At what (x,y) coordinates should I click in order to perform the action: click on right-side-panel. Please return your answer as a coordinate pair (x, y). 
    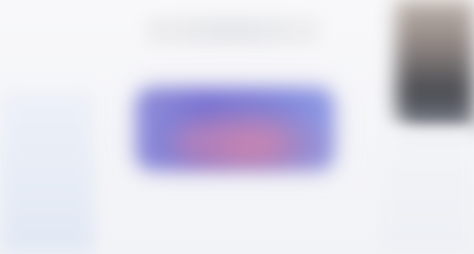
    Looking at the image, I should click on (427, 191).